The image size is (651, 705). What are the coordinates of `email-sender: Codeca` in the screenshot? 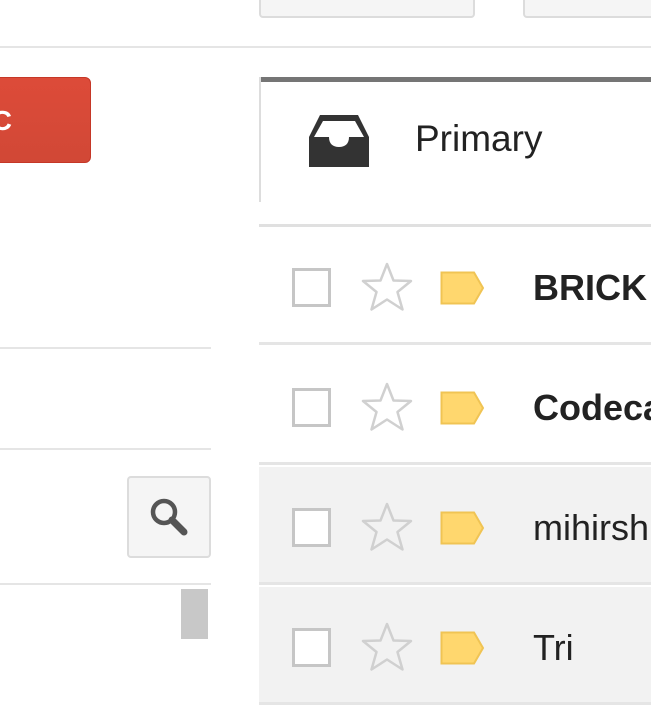 It's located at (592, 407).